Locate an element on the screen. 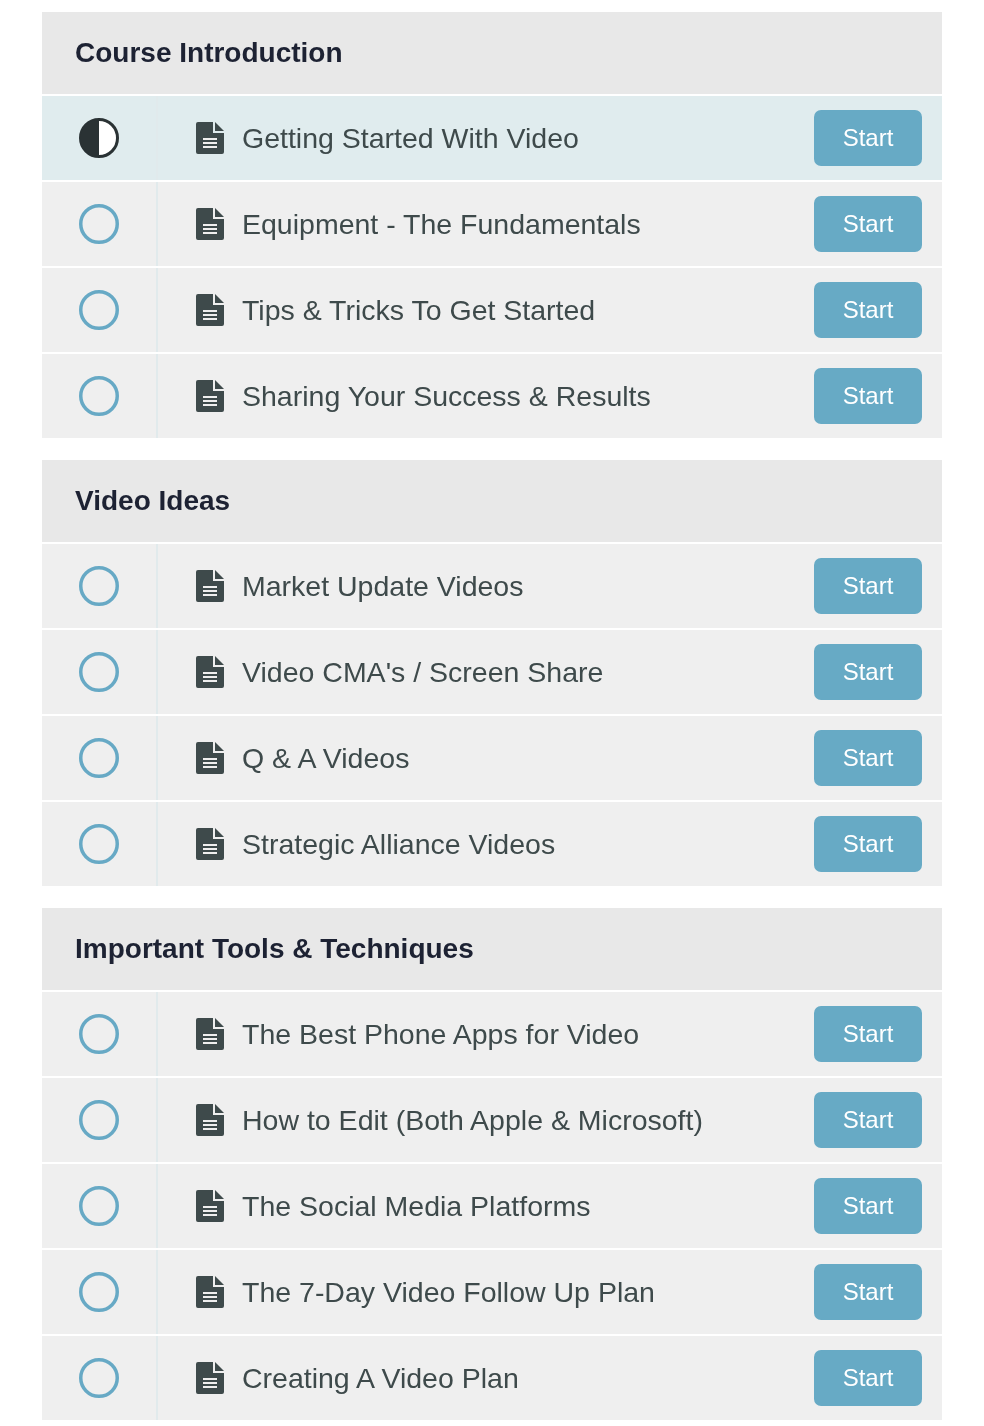  lesson-row: Market Update Videos Start is located at coordinates (492, 586).